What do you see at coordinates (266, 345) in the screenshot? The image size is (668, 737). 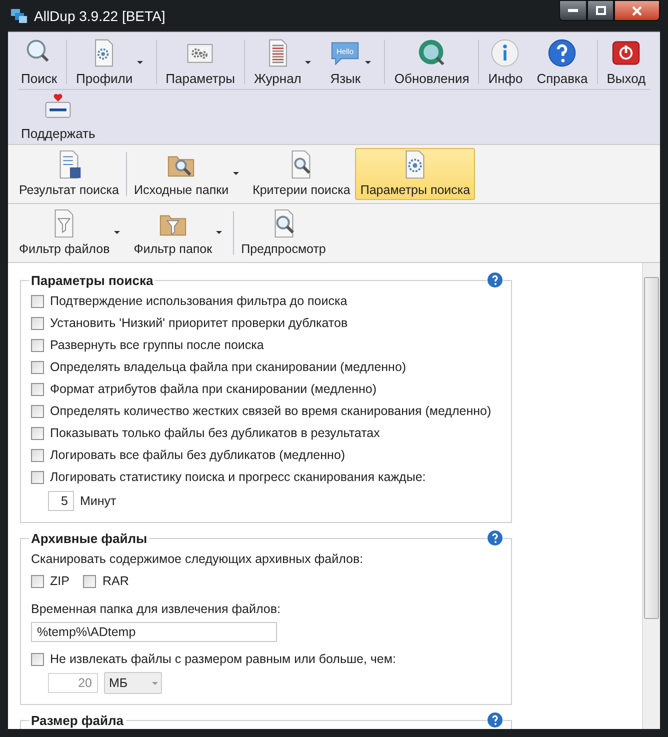 I see `checkbox-option: Развернуть все группы после поиска` at bounding box center [266, 345].